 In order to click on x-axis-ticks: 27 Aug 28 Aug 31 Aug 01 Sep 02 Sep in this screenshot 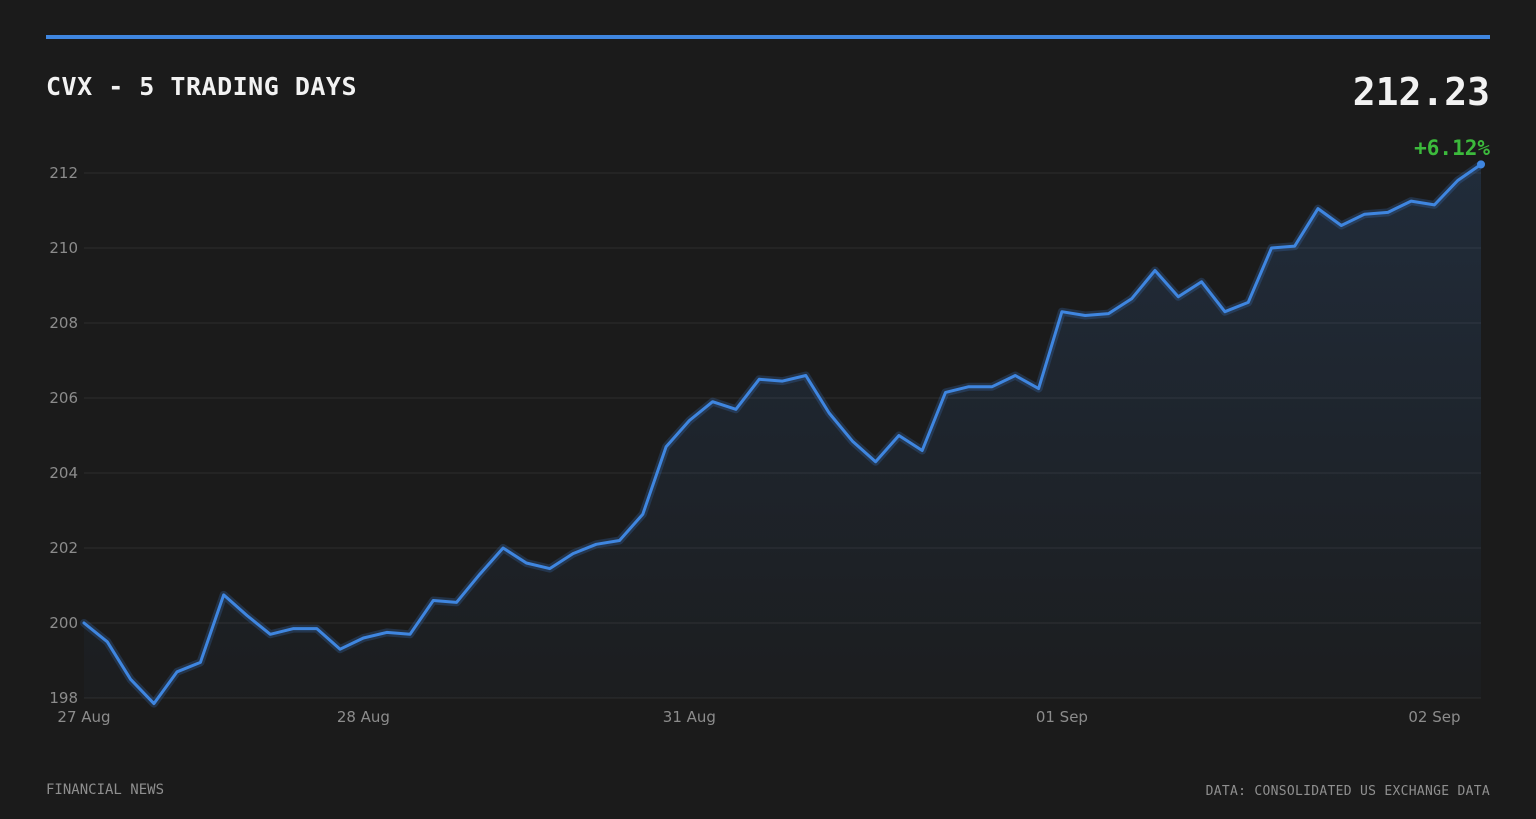, I will do `click(758, 717)`.